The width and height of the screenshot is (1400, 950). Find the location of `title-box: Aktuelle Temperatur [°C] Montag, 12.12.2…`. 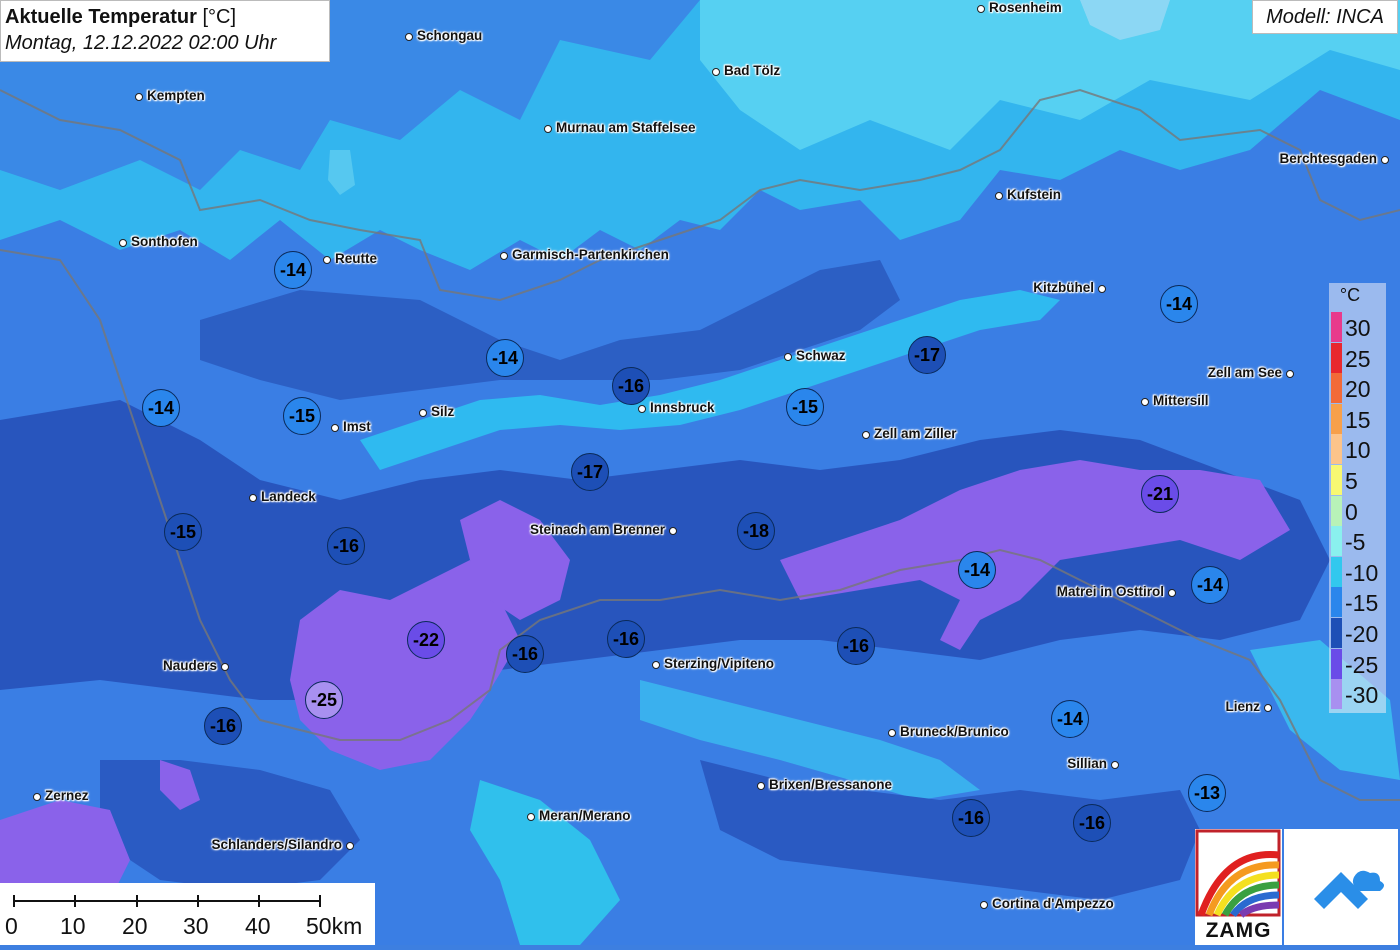

title-box: Aktuelle Temperatur [°C] Montag, 12.12.2… is located at coordinates (165, 31).